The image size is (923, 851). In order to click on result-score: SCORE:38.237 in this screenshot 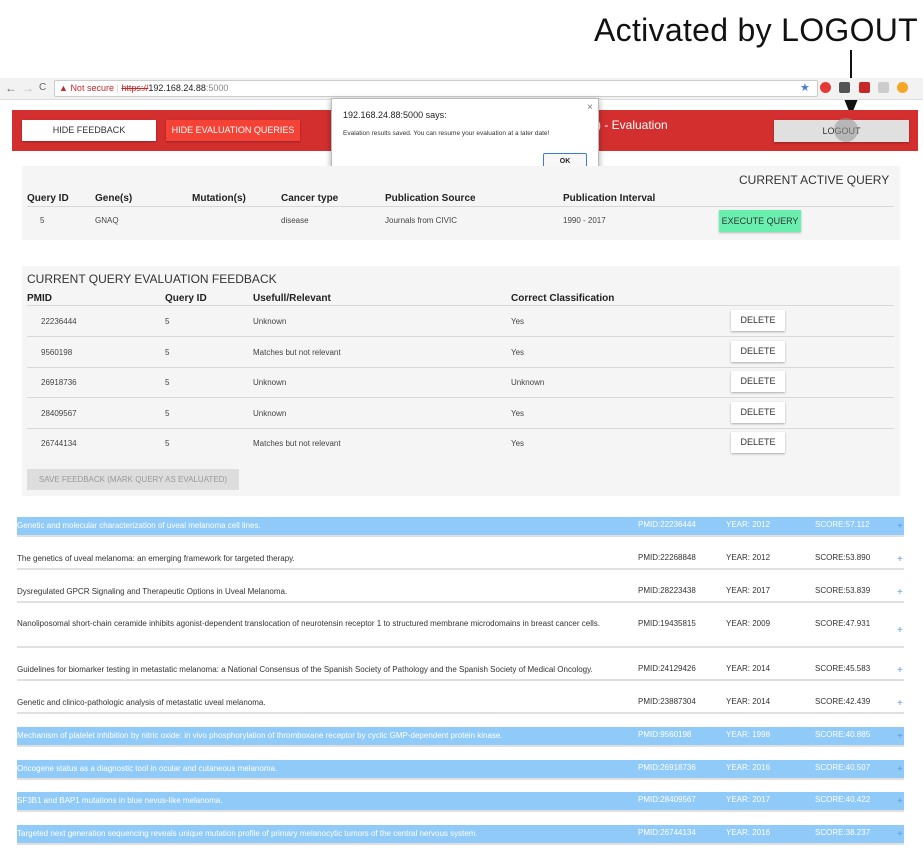, I will do `click(843, 832)`.